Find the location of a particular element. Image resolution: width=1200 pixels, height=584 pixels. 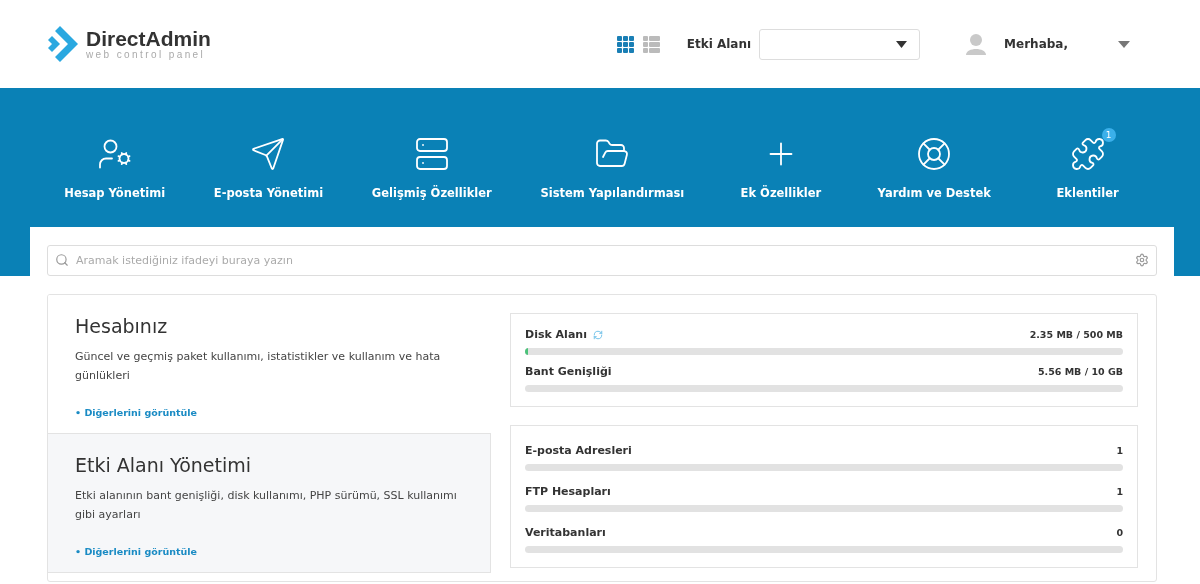

nav-item: E-posta Yönetimi is located at coordinates (268, 163).